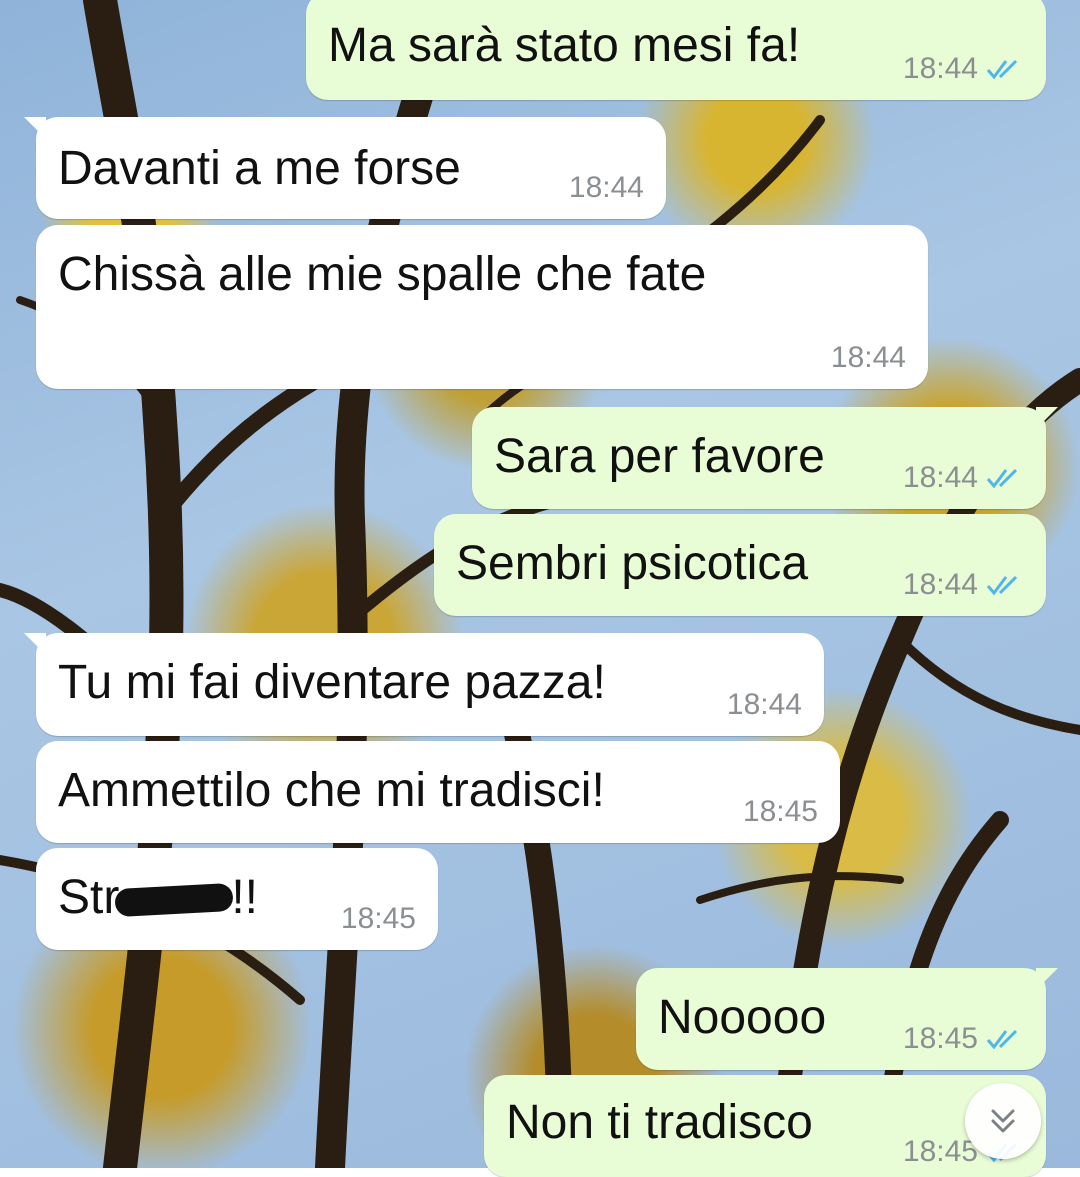 The image size is (1080, 1177). Describe the element at coordinates (847, 1019) in the screenshot. I see `message-outgoing: Nooooo 18:45` at that location.